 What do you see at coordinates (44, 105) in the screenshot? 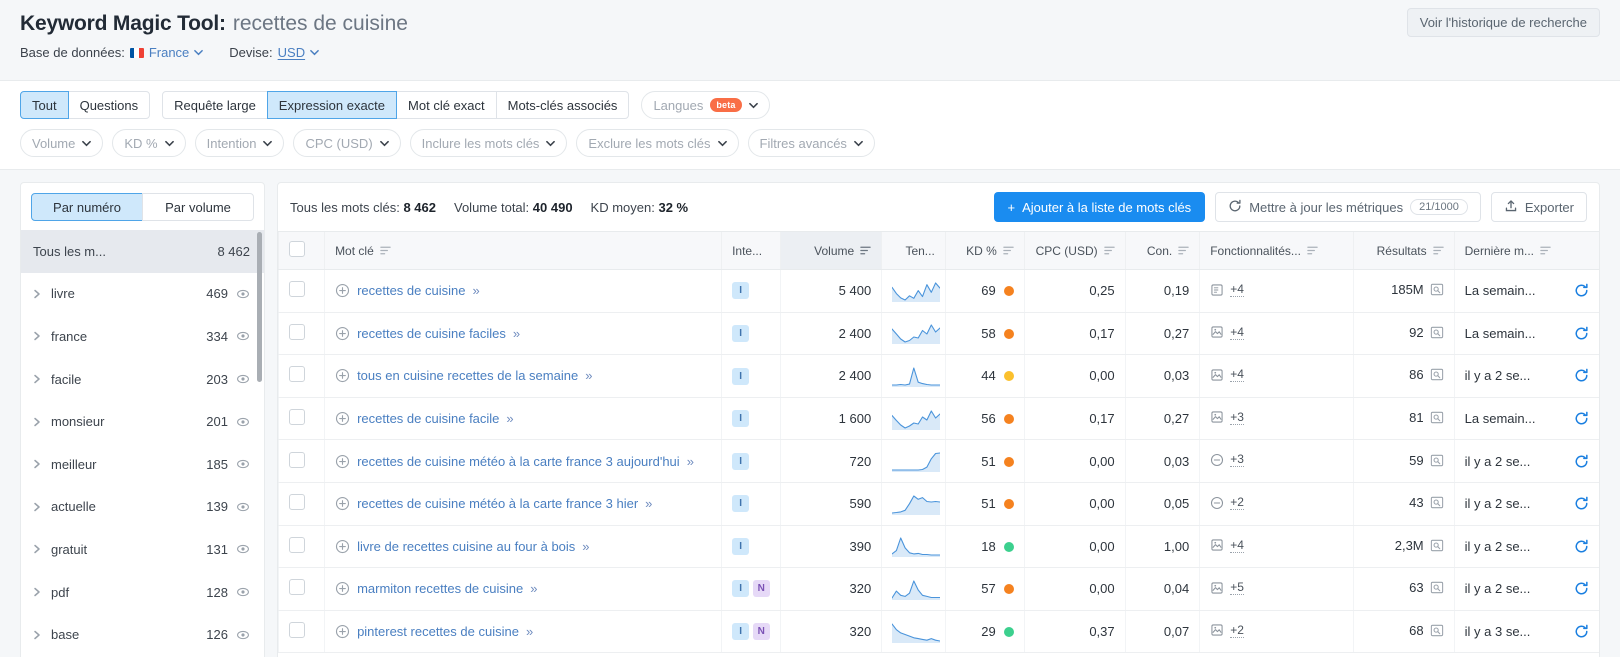
I see `tab-tout: Tout` at bounding box center [44, 105].